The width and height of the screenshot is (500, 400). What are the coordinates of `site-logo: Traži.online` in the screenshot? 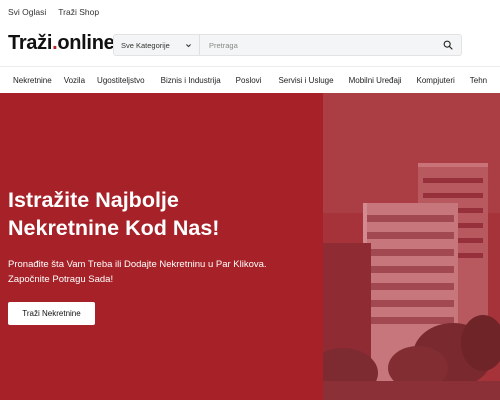 It's located at (61, 43).